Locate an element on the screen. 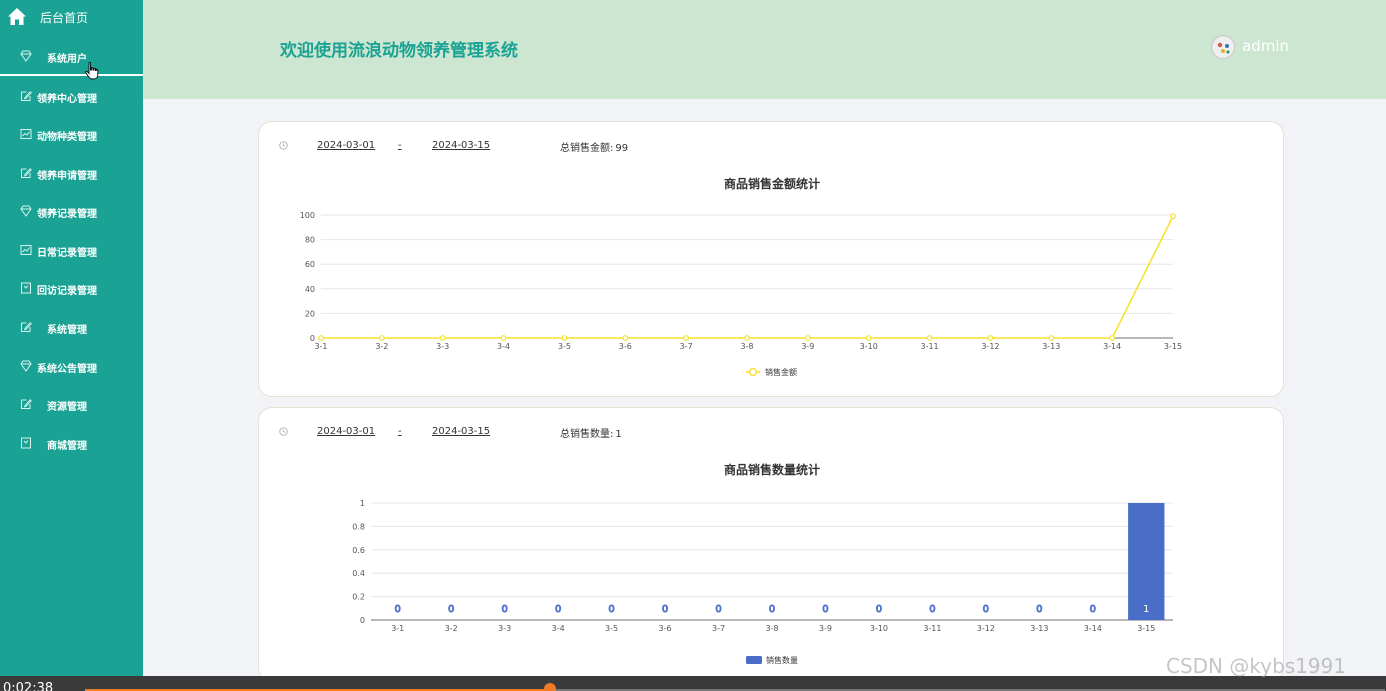 The height and width of the screenshot is (691, 1386). data-label: 1 is located at coordinates (1146, 609).